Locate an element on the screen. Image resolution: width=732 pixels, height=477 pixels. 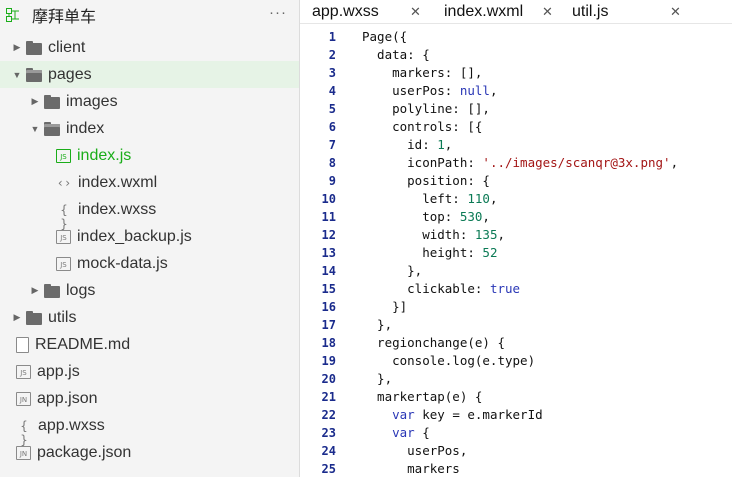
code-line: 20 }, is located at coordinates (516, 379).